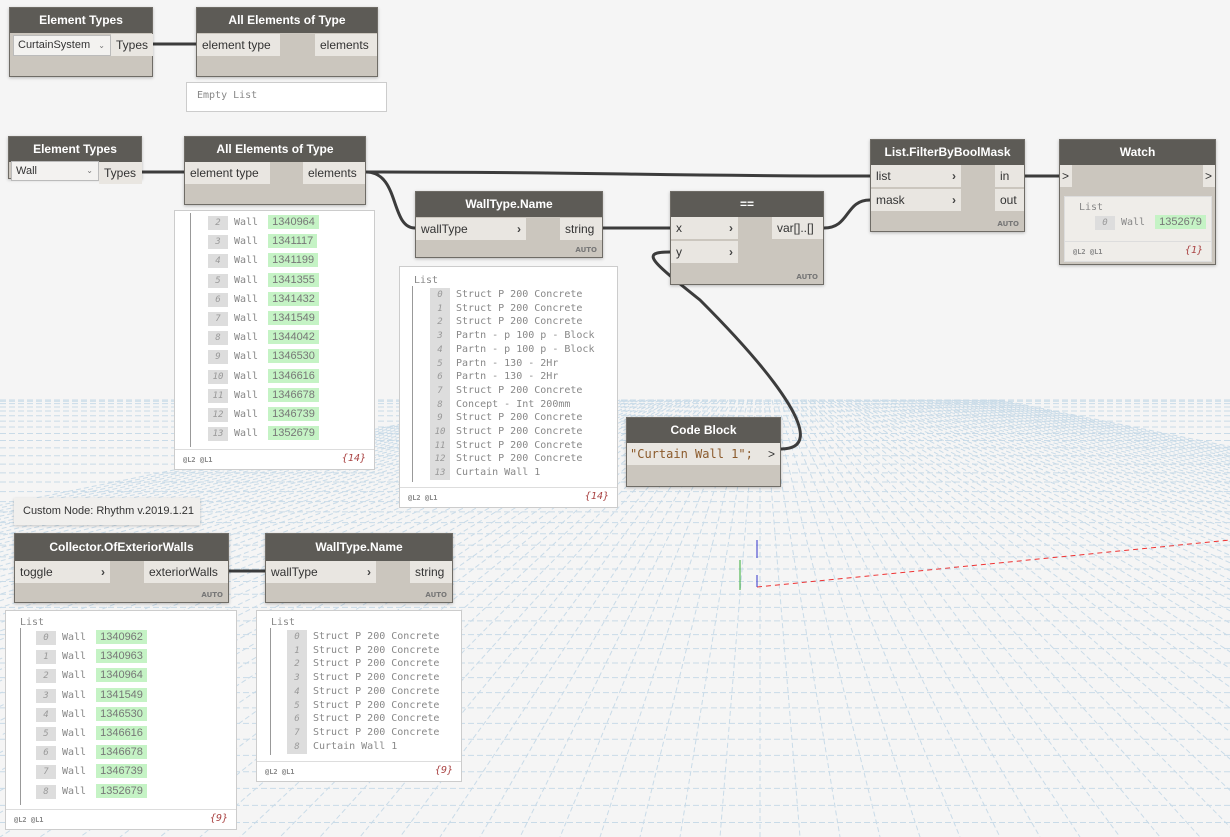 Image resolution: width=1230 pixels, height=837 pixels. Describe the element at coordinates (263, 299) in the screenshot. I see `list-item: 6 Wall 1341432` at that location.